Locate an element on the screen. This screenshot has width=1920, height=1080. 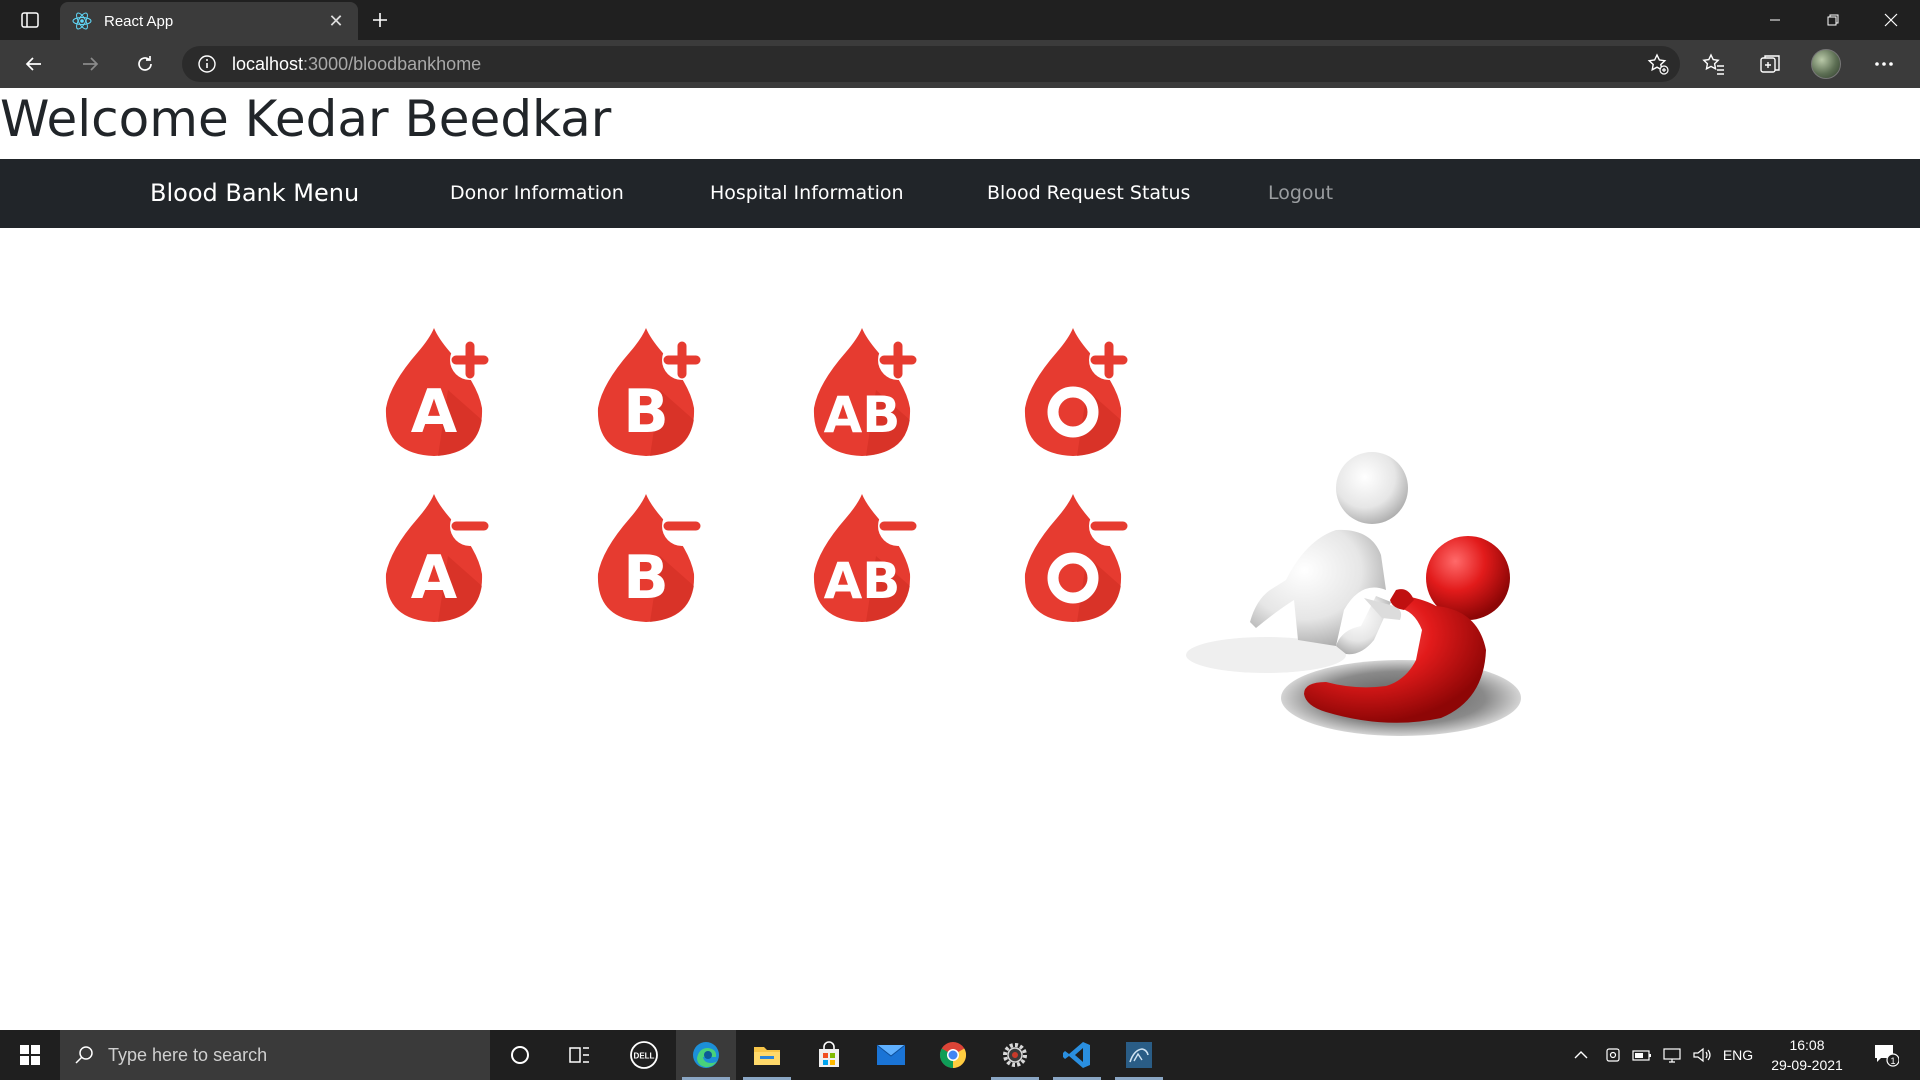
dell-icon: DELL is located at coordinates (644, 1055).